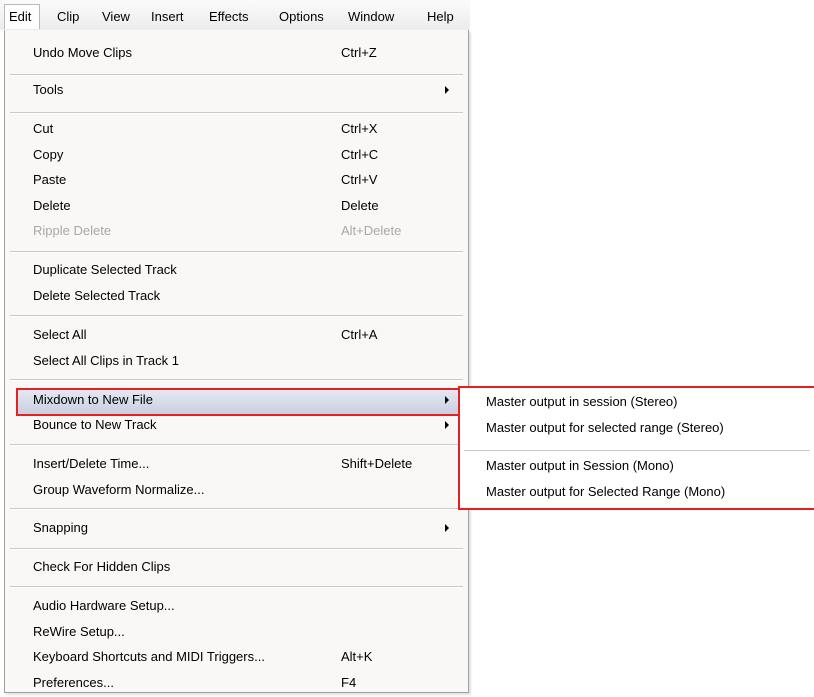  What do you see at coordinates (22, 16) in the screenshot?
I see `menu-edit: Edit` at bounding box center [22, 16].